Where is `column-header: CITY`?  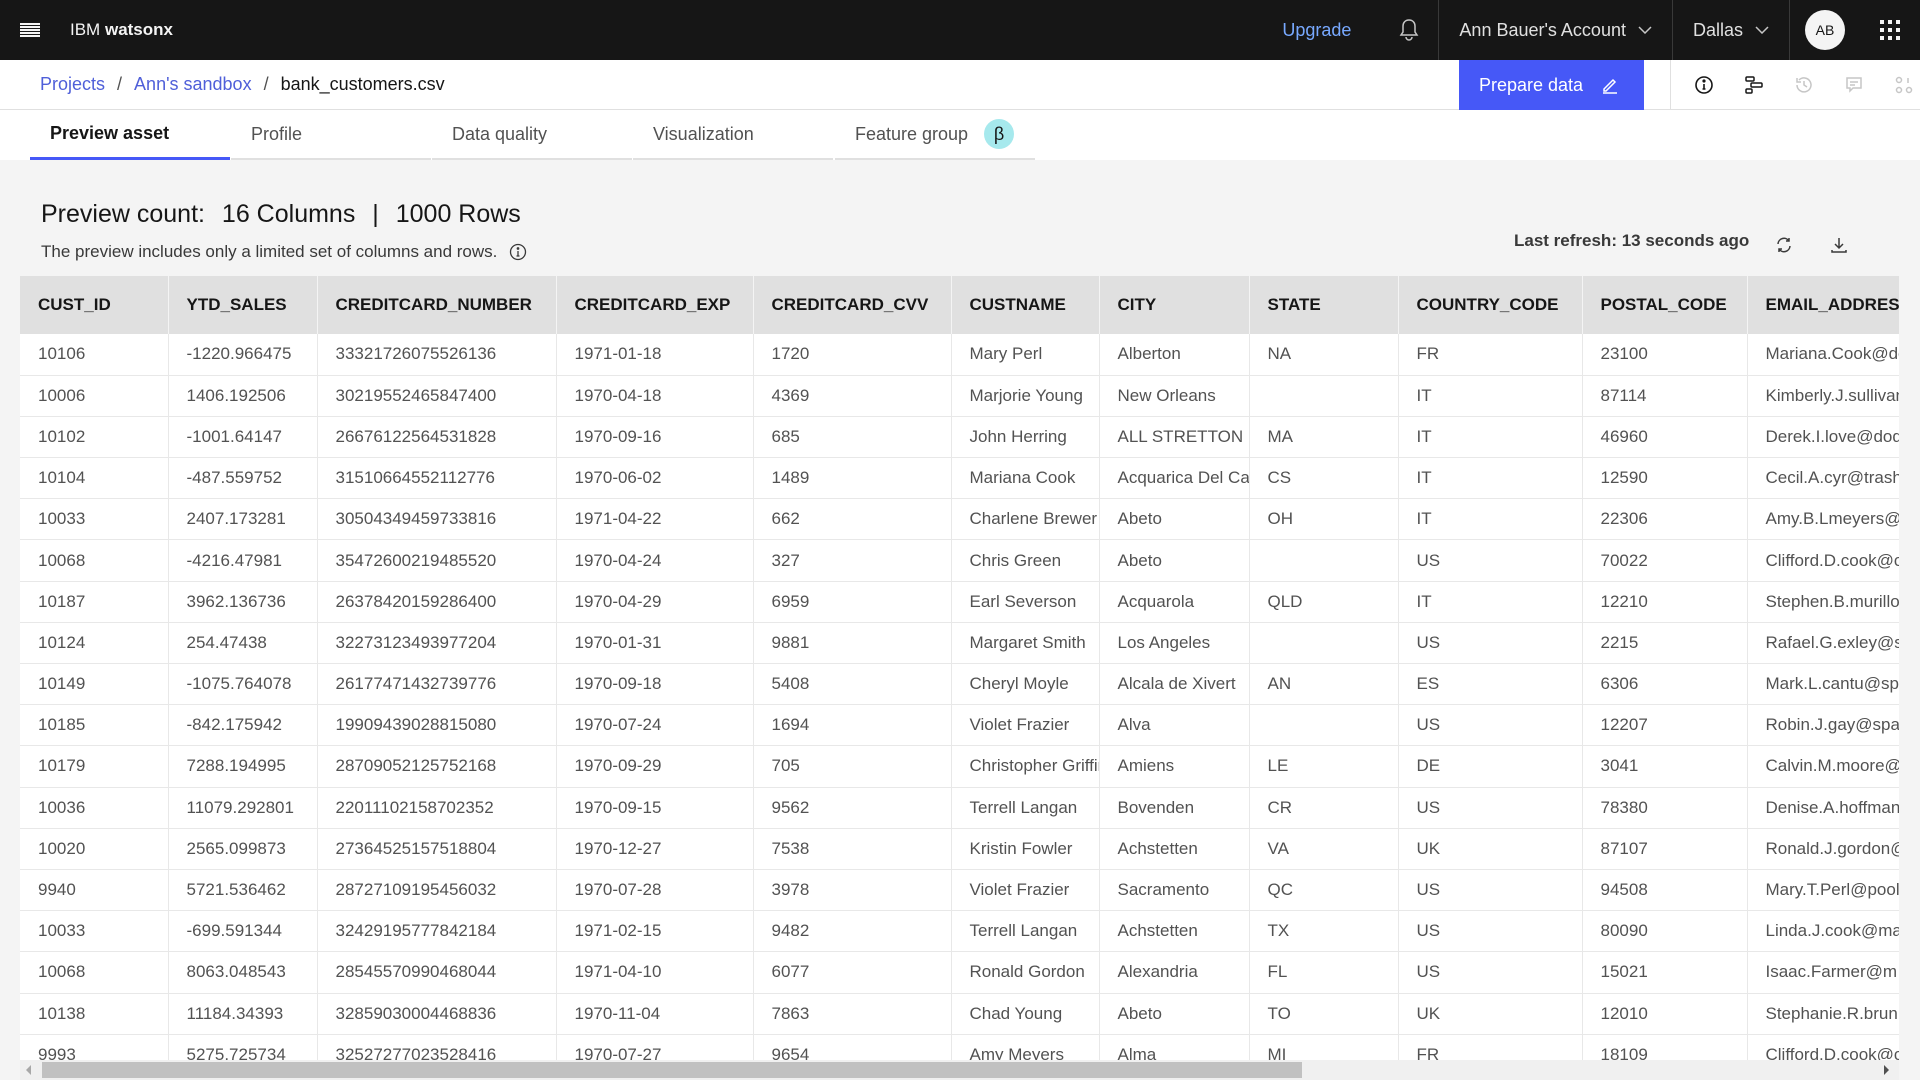 column-header: CITY is located at coordinates (1174, 305).